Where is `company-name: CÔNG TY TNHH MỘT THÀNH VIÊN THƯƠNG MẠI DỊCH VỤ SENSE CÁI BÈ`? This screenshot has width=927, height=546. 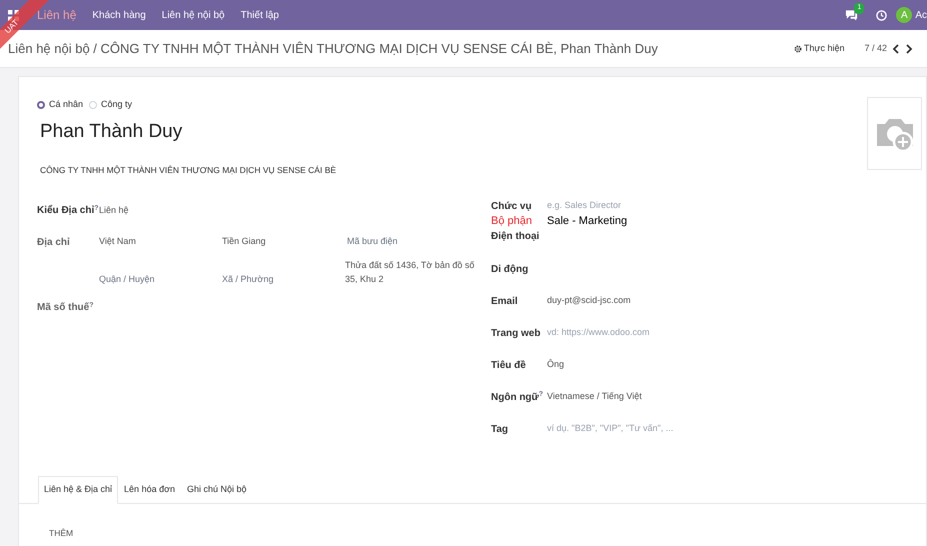
company-name: CÔNG TY TNHH MỘT THÀNH VIÊN THƯƠNG MẠI DỊCH VỤ SENSE CÁI BÈ is located at coordinates (189, 170).